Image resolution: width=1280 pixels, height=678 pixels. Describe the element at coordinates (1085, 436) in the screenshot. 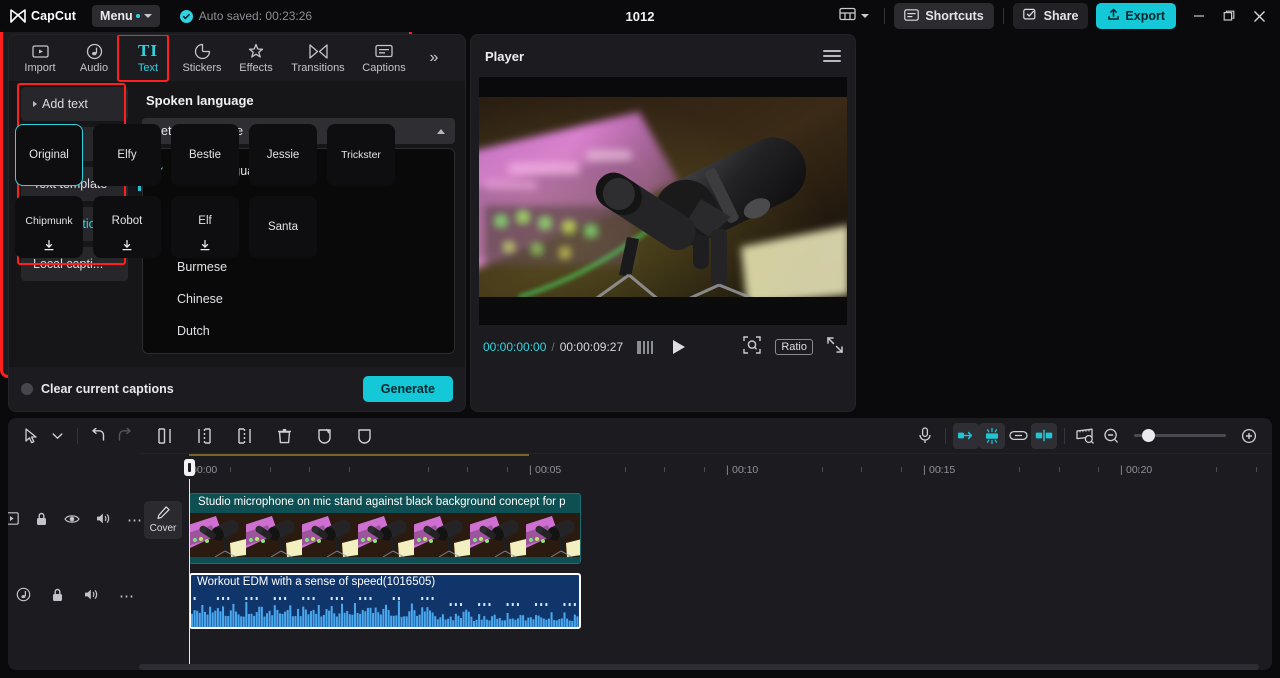

I see `preview-zoom-icon` at that location.